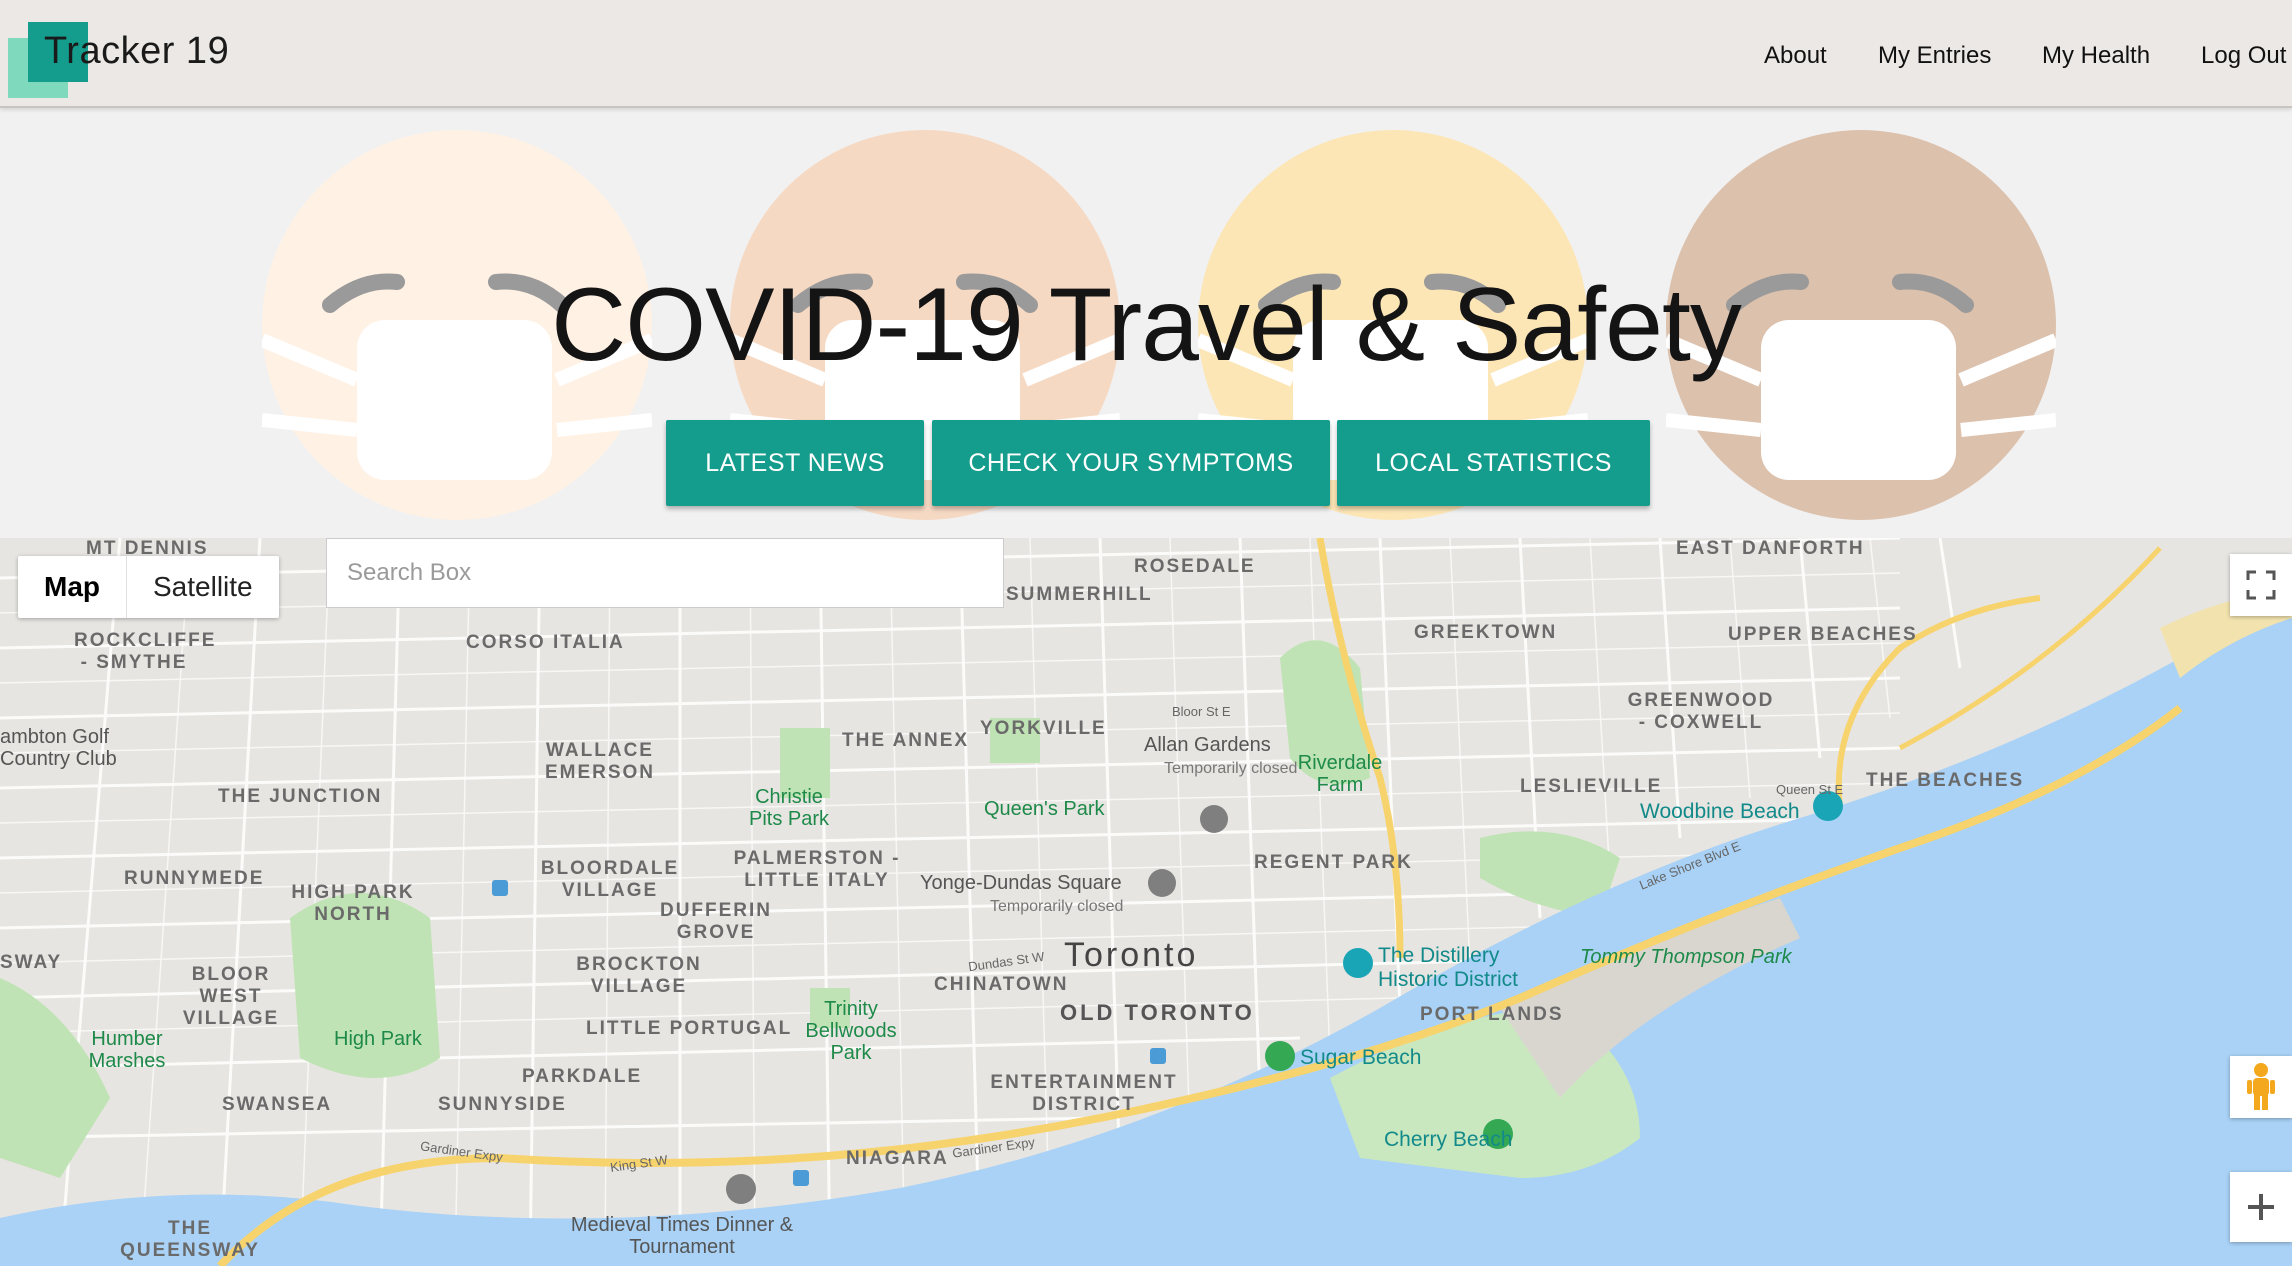 This screenshot has height=1266, width=2292. I want to click on map-label-neighbourhood: UPPER BEACHES, so click(1823, 634).